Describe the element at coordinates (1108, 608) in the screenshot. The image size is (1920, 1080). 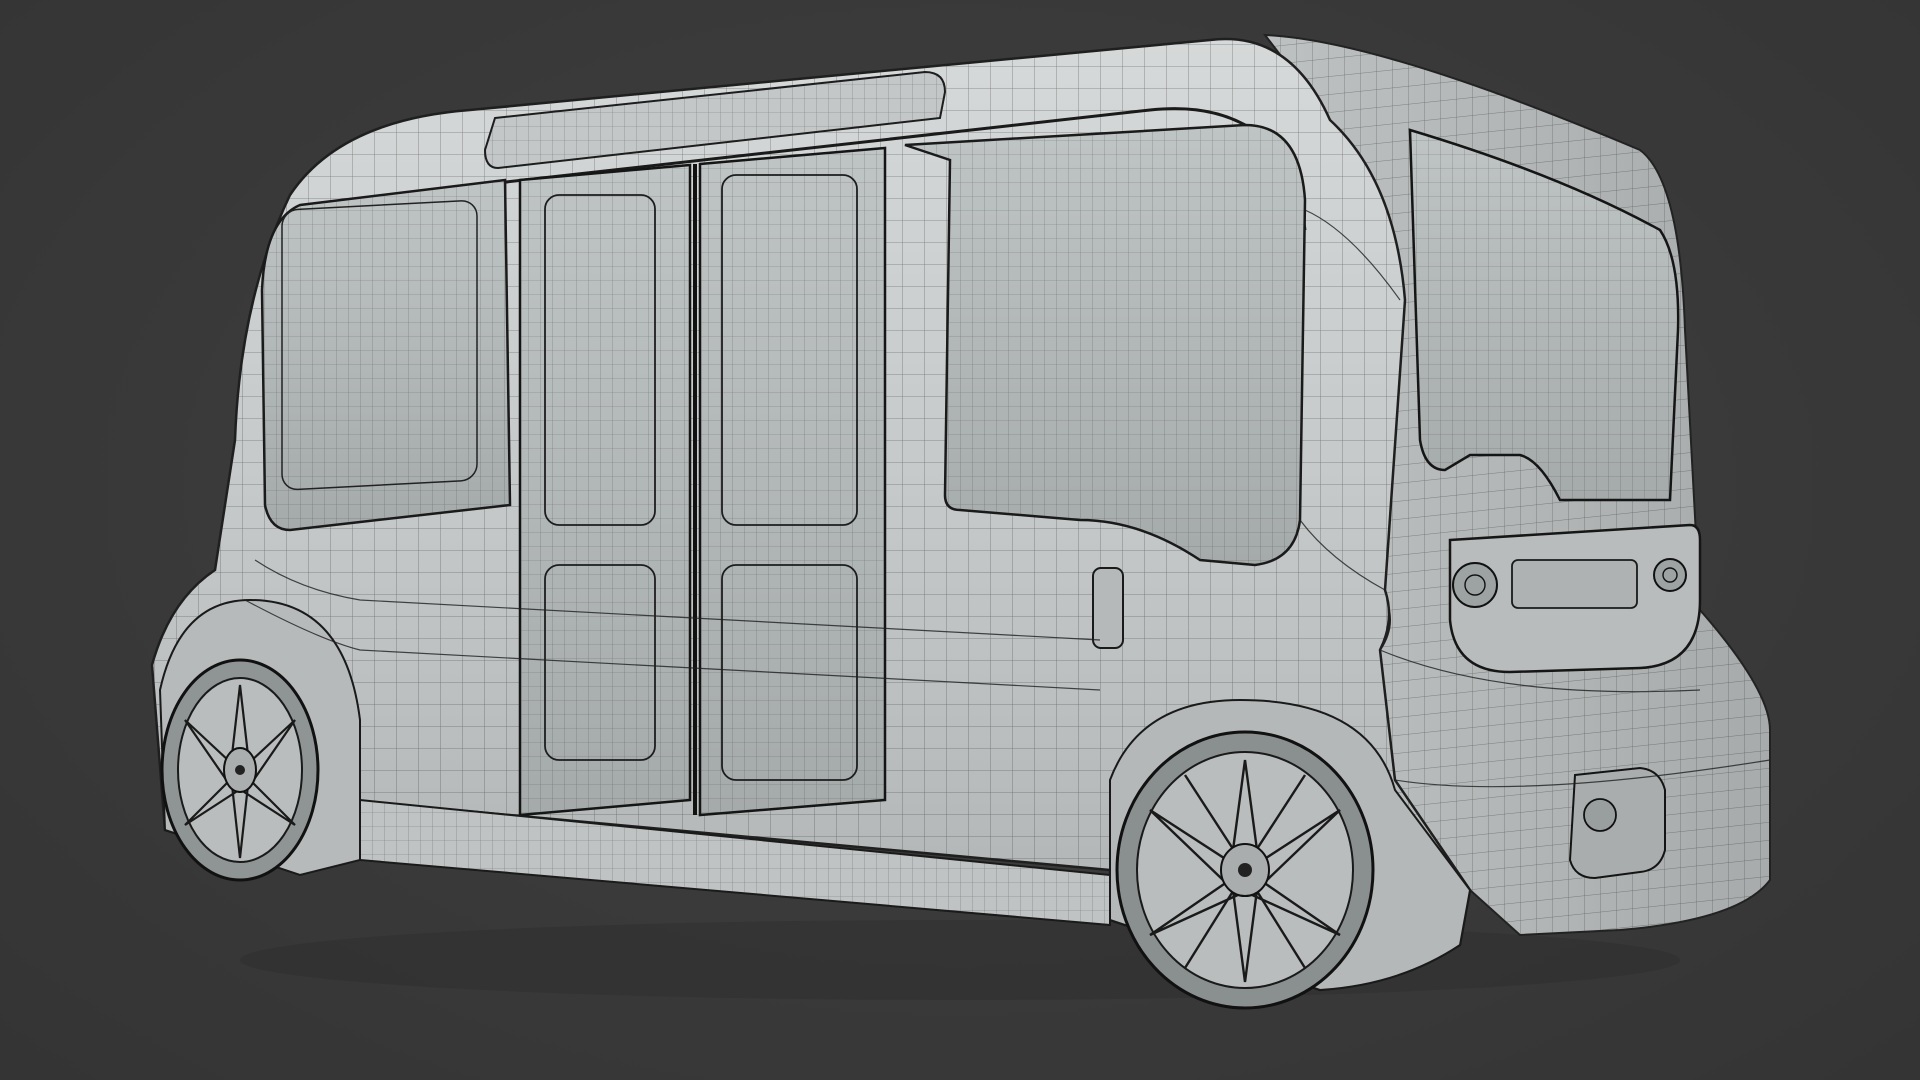
I see `door-handle` at that location.